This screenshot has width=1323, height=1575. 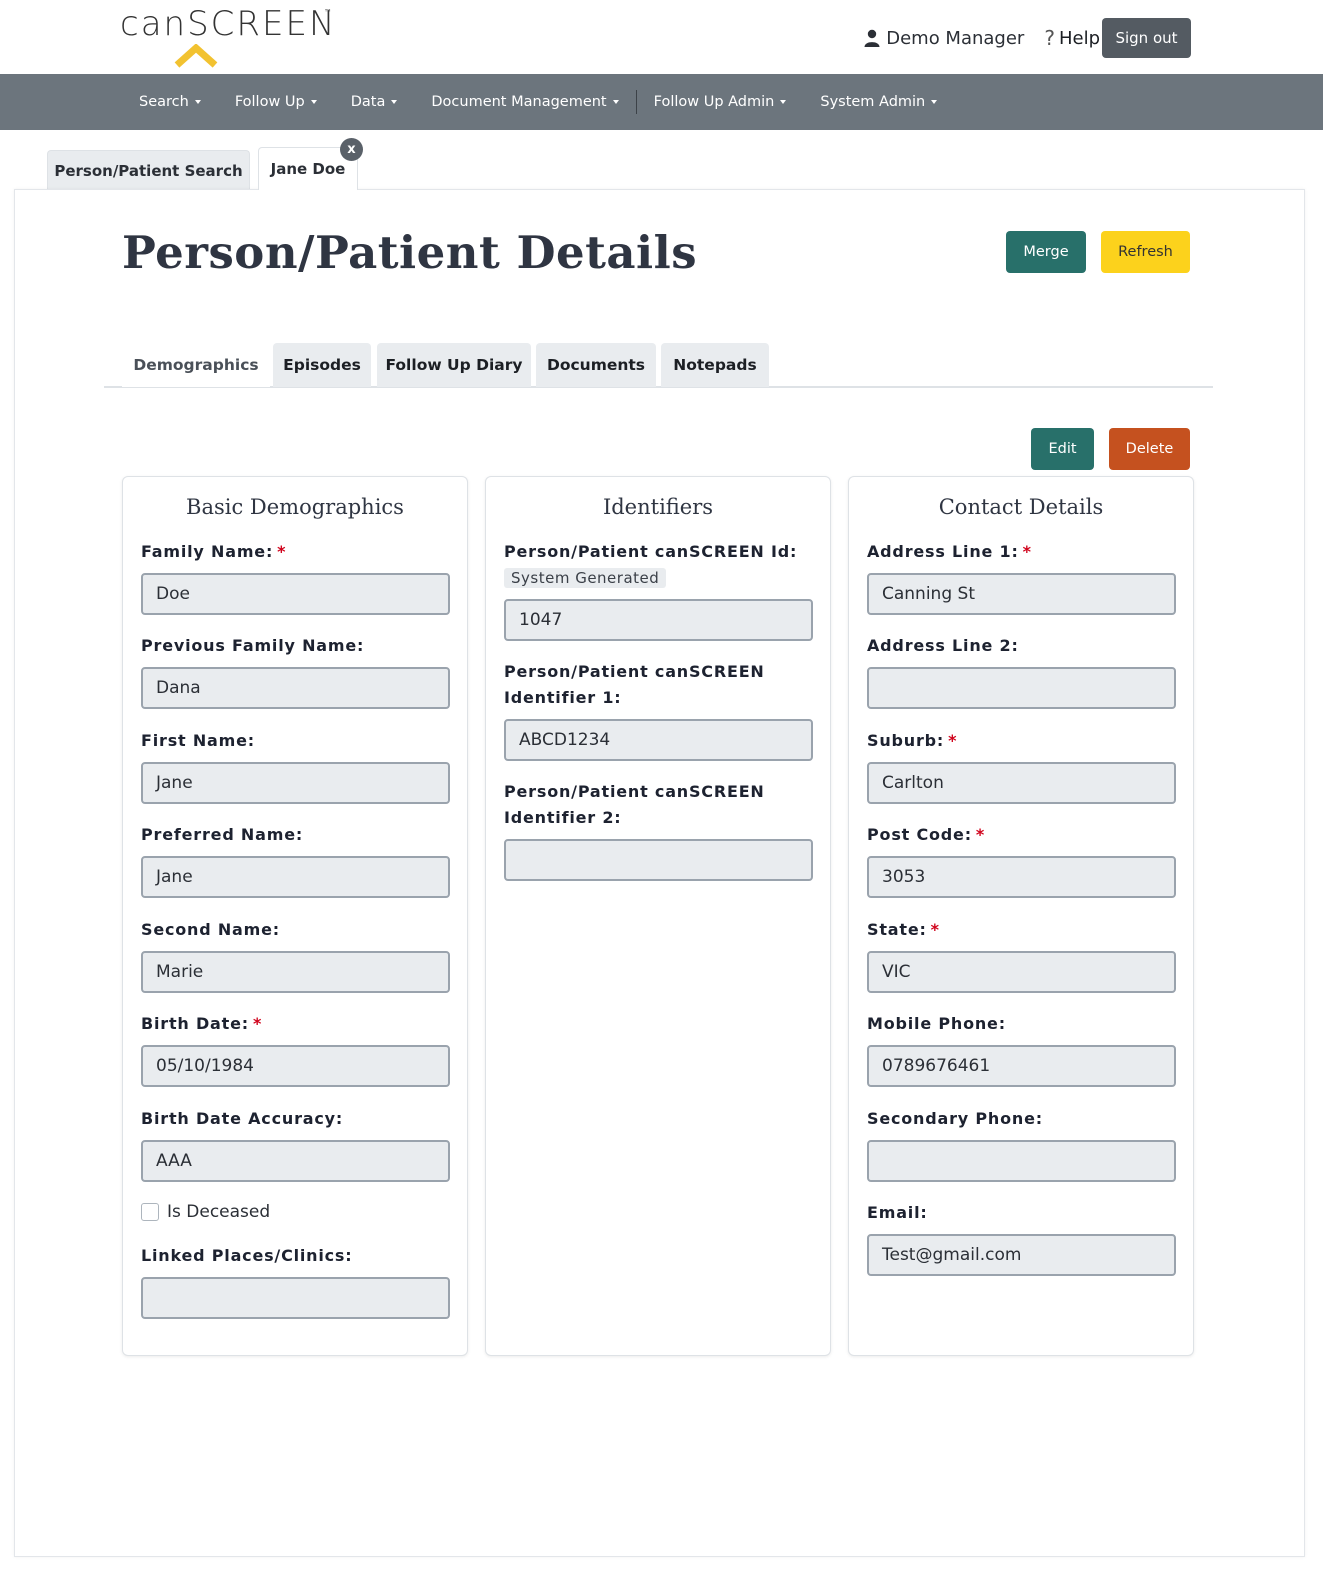 What do you see at coordinates (1021, 507) in the screenshot?
I see `panel-title: Contact Details` at bounding box center [1021, 507].